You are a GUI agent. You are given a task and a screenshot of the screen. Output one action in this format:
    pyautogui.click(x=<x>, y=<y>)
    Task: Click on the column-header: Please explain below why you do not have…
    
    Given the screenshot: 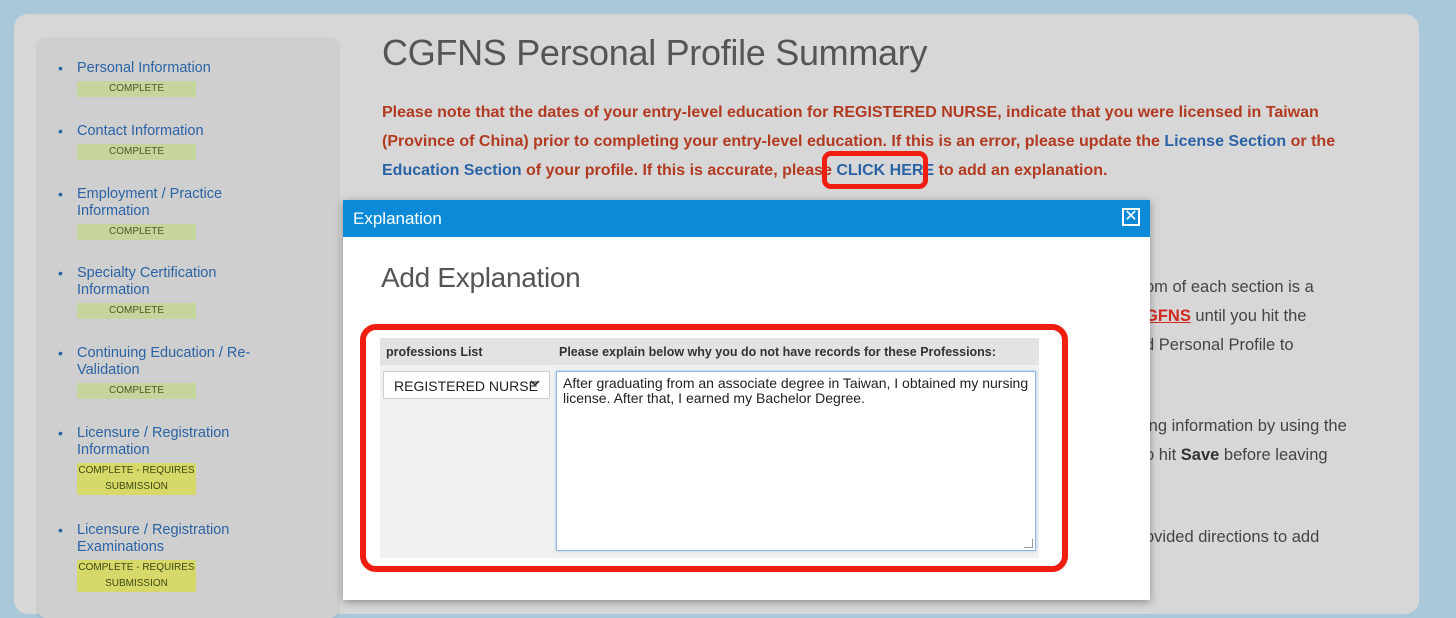 What is the action you would take?
    pyautogui.click(x=777, y=352)
    